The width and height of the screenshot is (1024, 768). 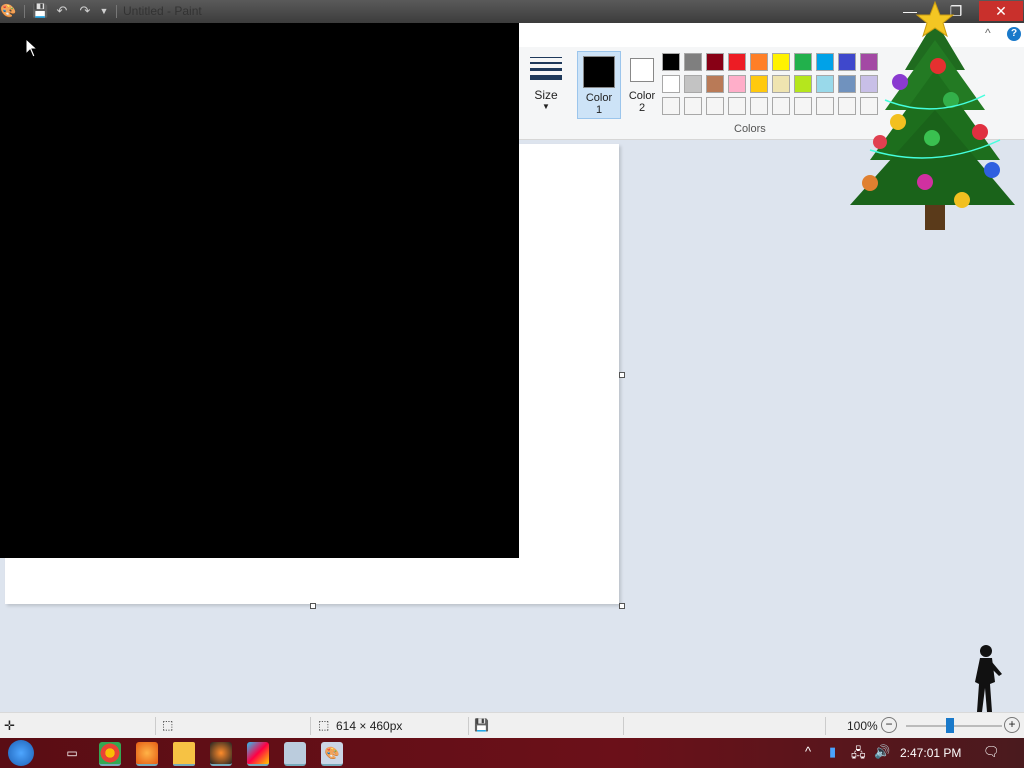 I want to click on taskbar: ▭ 🎨 ^ ▮ 🖧 🔊 2:47:01 PM 🗨, so click(x=512, y=753).